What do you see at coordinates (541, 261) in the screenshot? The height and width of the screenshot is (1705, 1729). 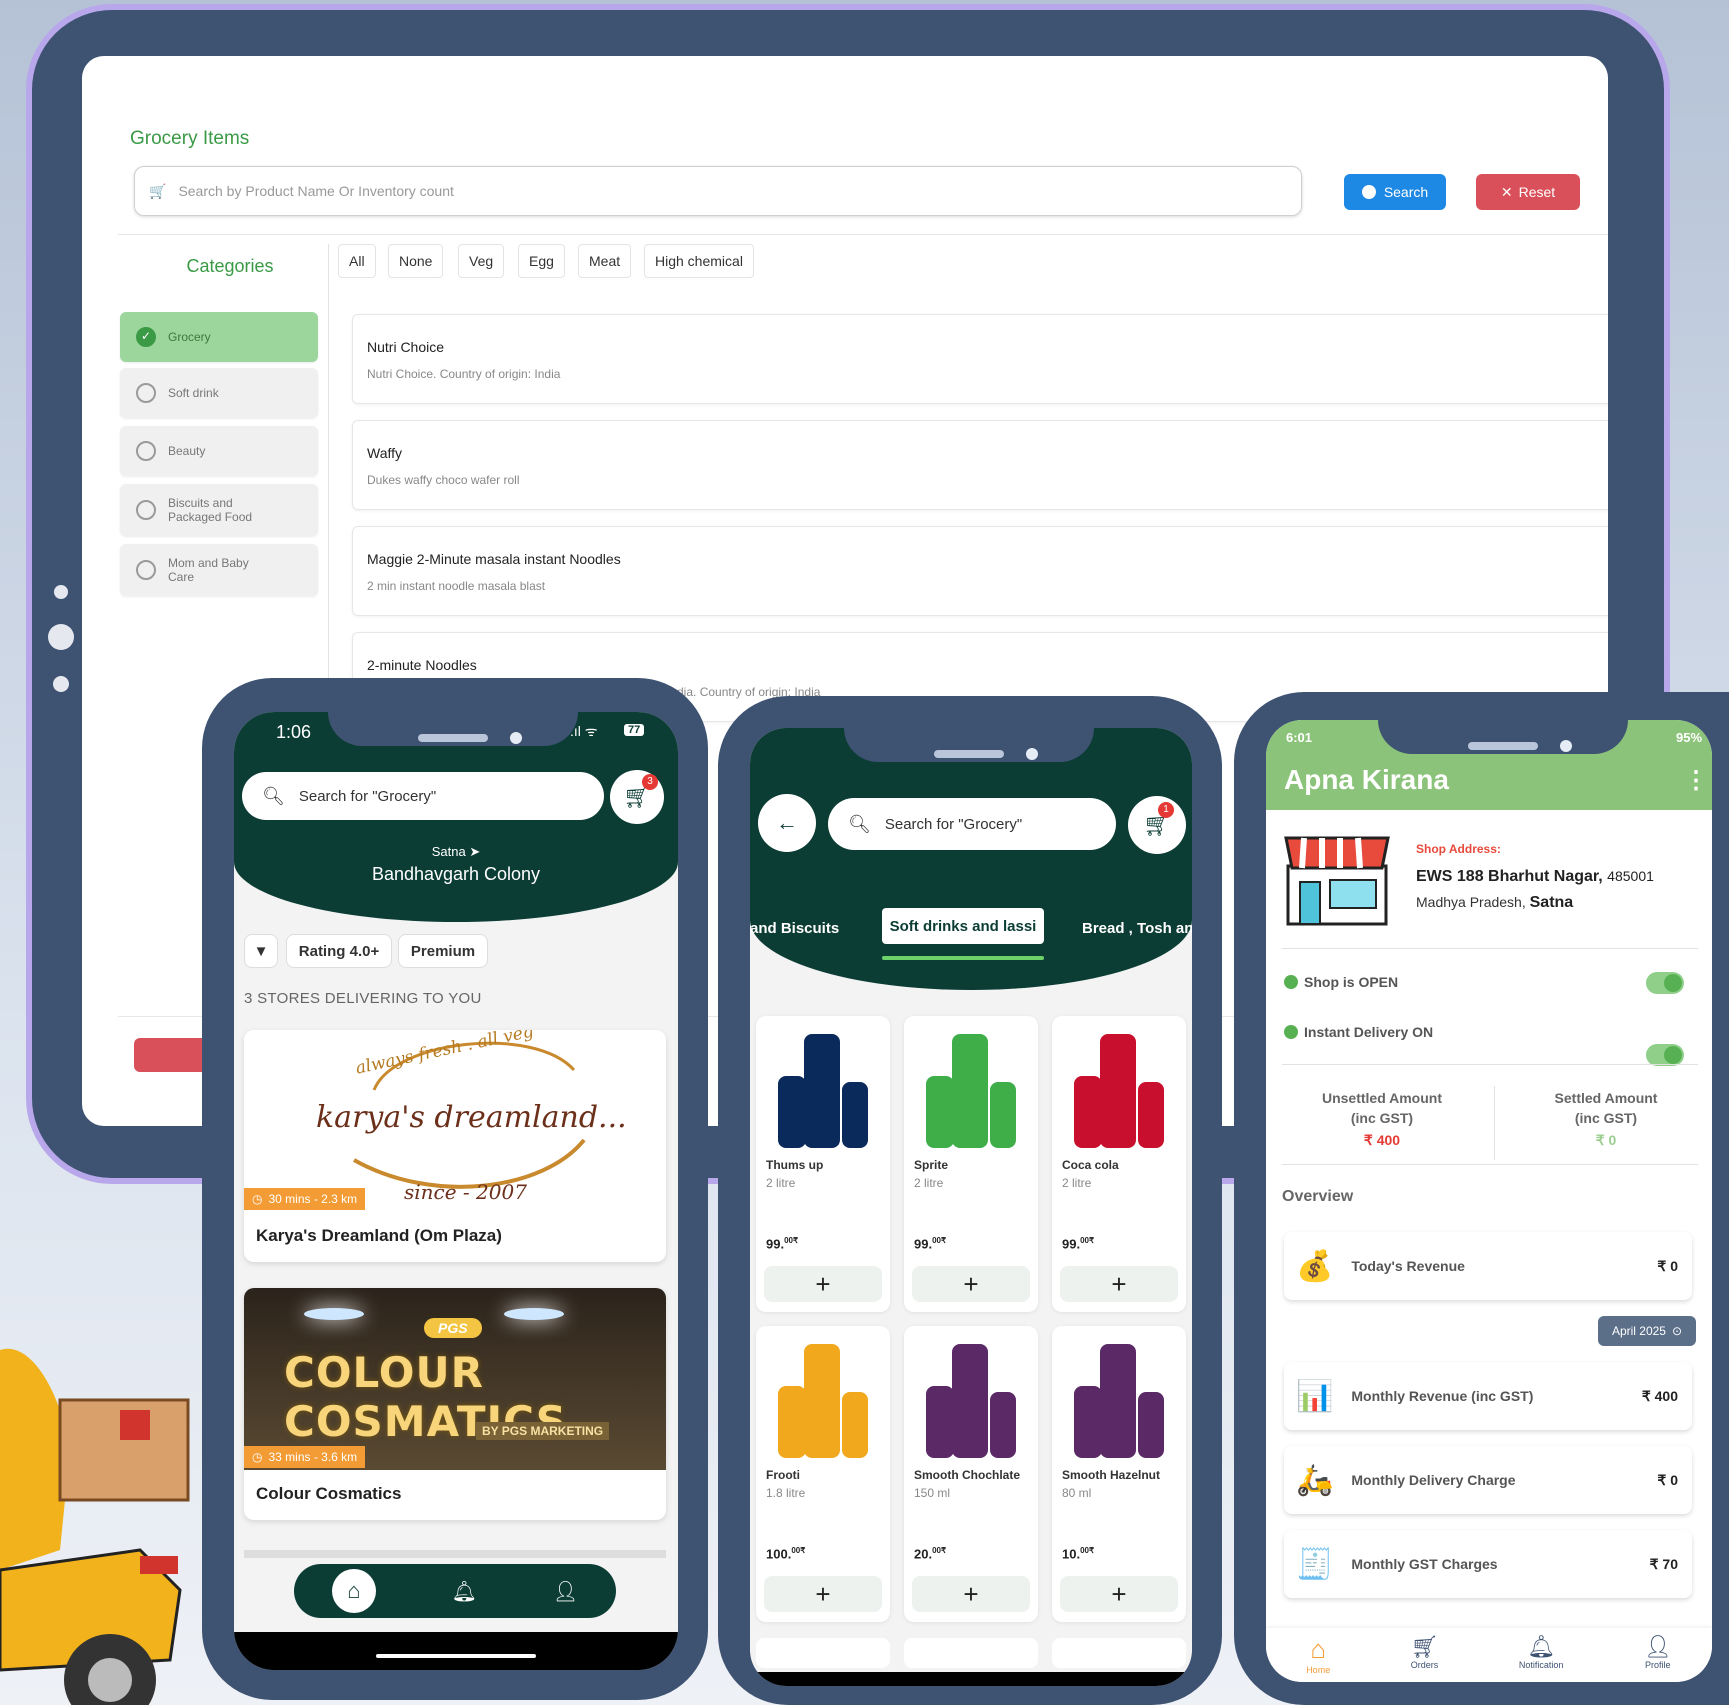 I see `filter-chip-egg: Egg` at bounding box center [541, 261].